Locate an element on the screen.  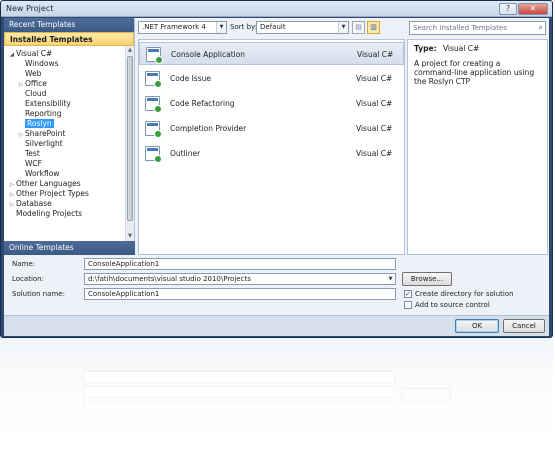
scroll-thumb is located at coordinates (130, 138).